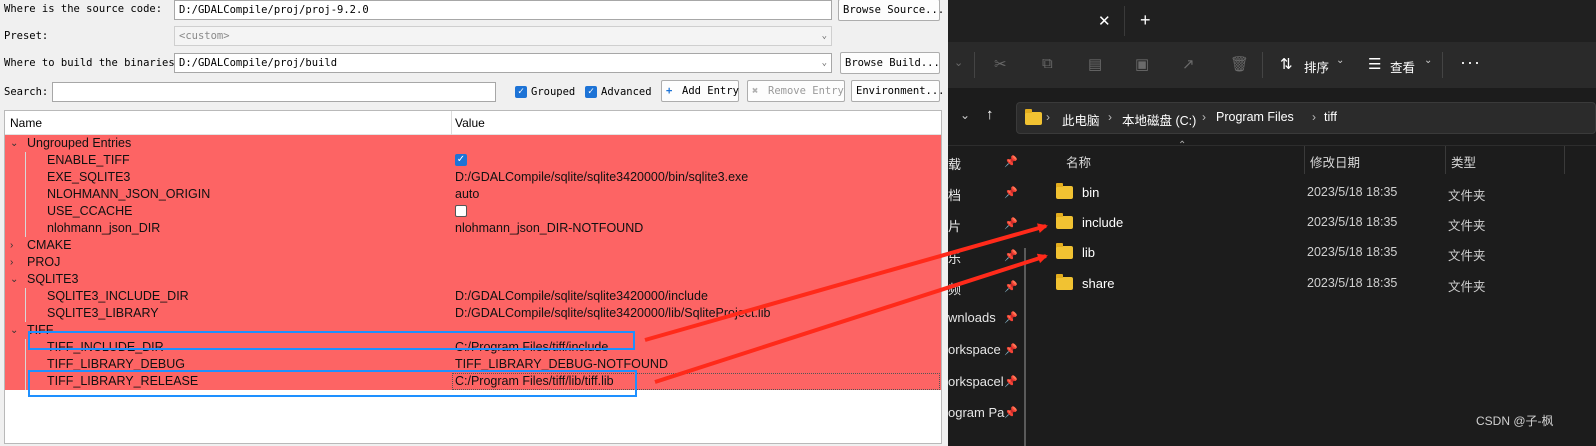 This screenshot has width=1596, height=446. Describe the element at coordinates (1272, 21) in the screenshot. I see `tab-bar: ✕ +` at that location.